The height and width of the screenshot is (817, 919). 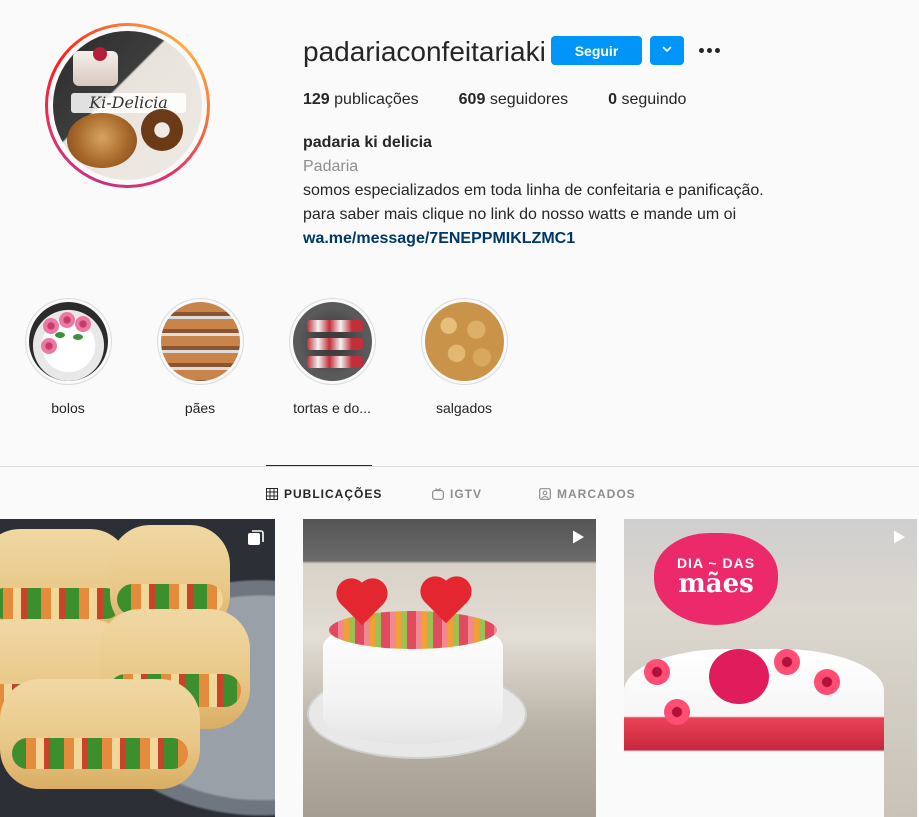 What do you see at coordinates (331, 166) in the screenshot?
I see `profile-category: Padaria` at bounding box center [331, 166].